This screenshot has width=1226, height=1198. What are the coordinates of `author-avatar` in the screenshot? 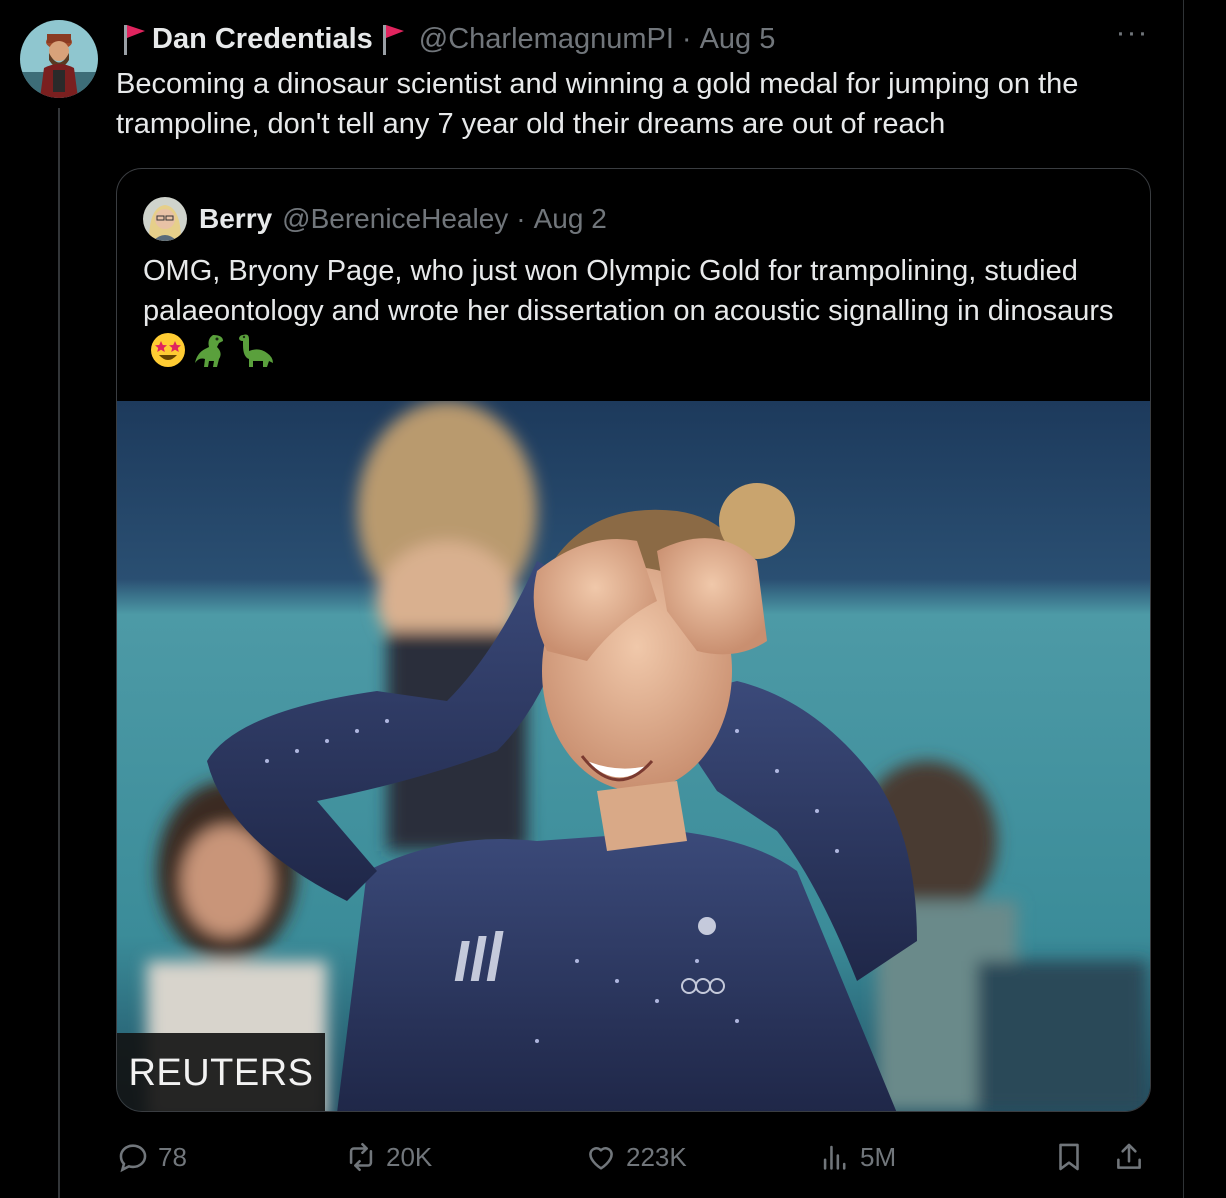 It's located at (59, 59).